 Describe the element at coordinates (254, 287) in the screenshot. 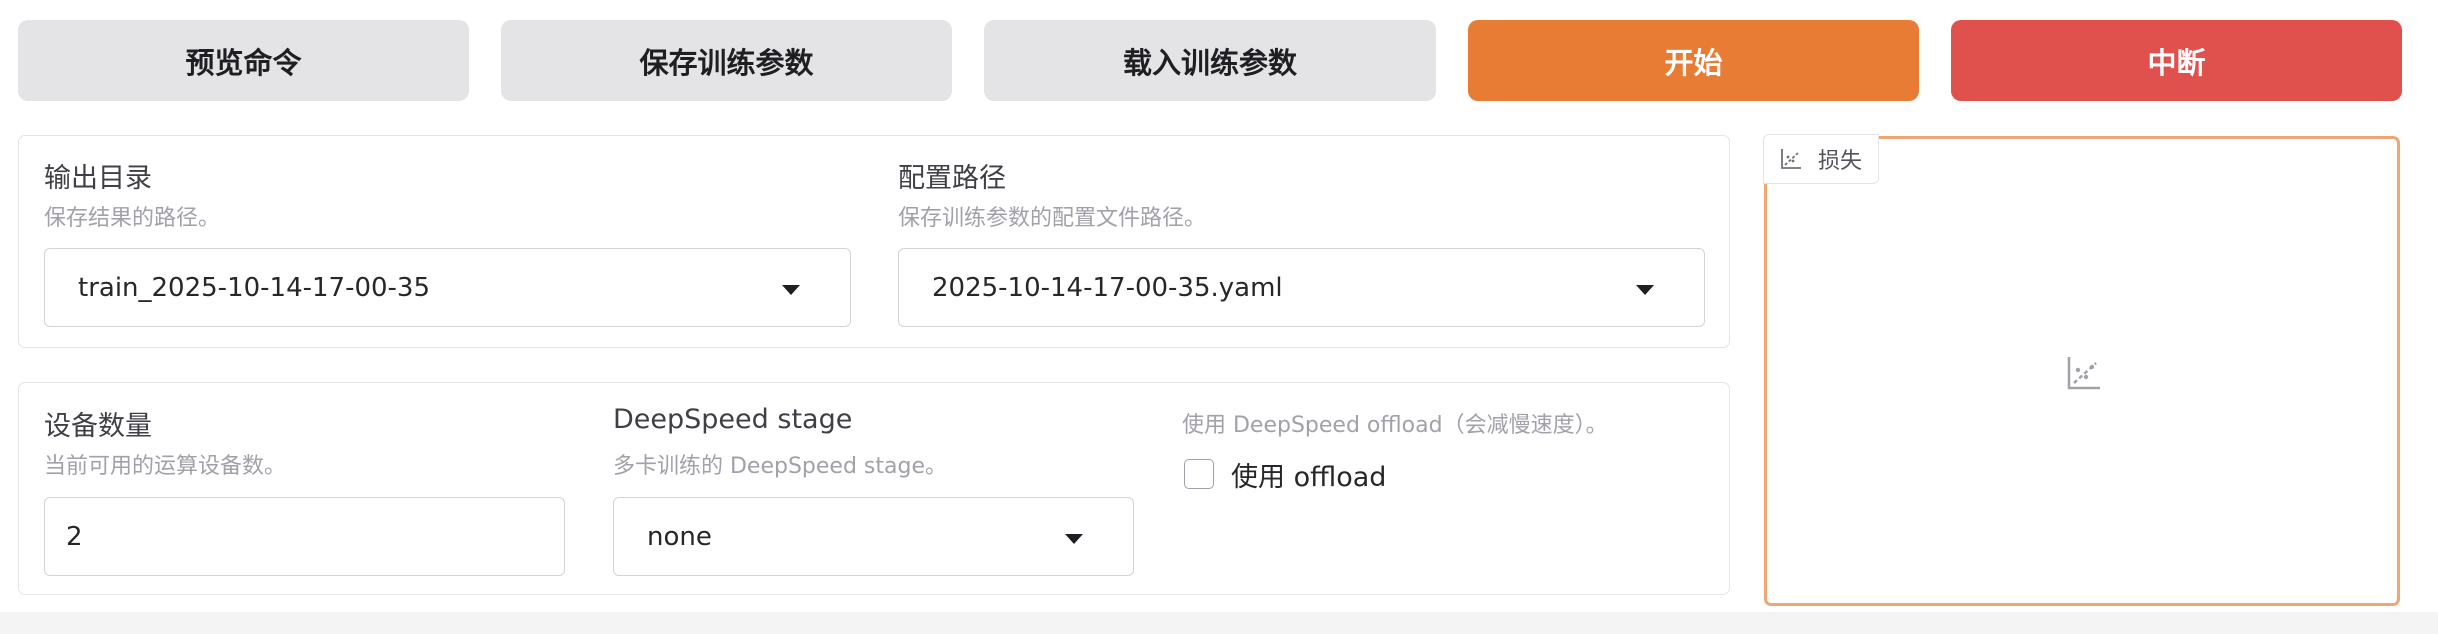

I see `output-dir-value: train_2025-10-14-17-00-35` at that location.